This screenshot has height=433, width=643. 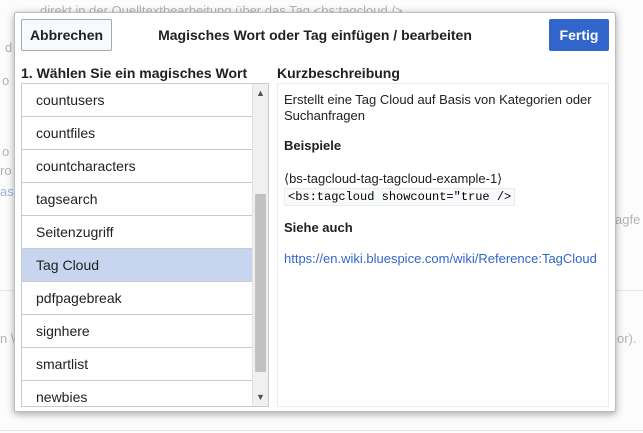 I want to click on examples-heading: Beispiele, so click(x=313, y=145).